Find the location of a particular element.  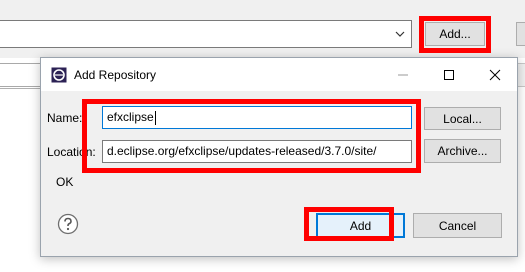

help-icon is located at coordinates (68, 224).